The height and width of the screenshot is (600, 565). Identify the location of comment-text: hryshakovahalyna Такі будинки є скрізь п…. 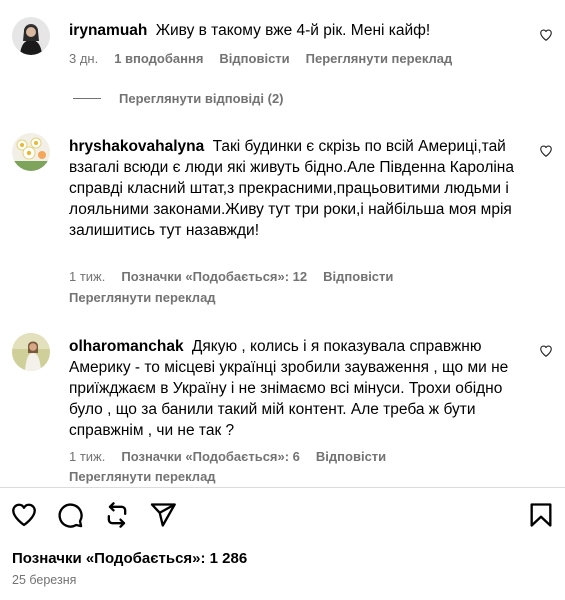
(299, 188).